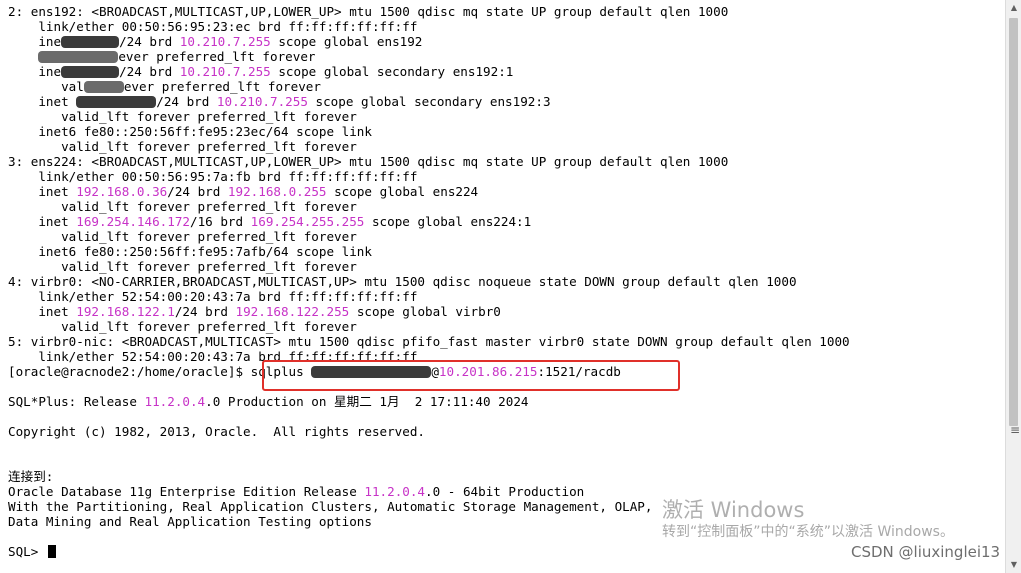  Describe the element at coordinates (733, 510) in the screenshot. I see `windows-activation-title: 激活 Windows` at that location.